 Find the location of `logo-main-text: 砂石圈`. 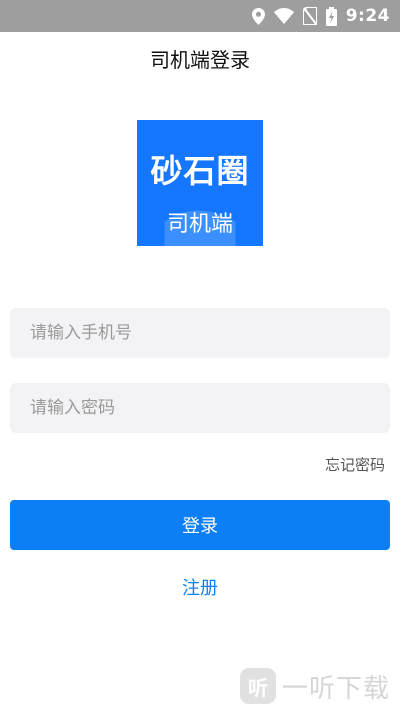

logo-main-text: 砂石圈 is located at coordinates (200, 171).